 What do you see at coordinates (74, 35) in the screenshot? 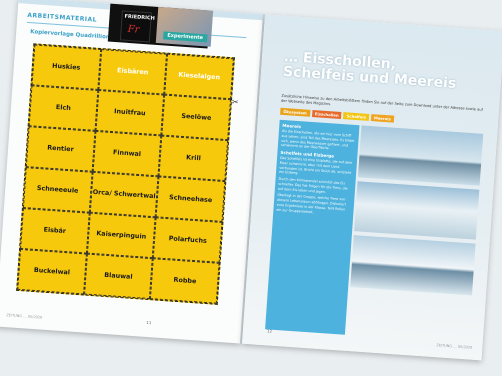
I see `worksheet-subheading: Kopiervorlage Quadrillionen` at bounding box center [74, 35].